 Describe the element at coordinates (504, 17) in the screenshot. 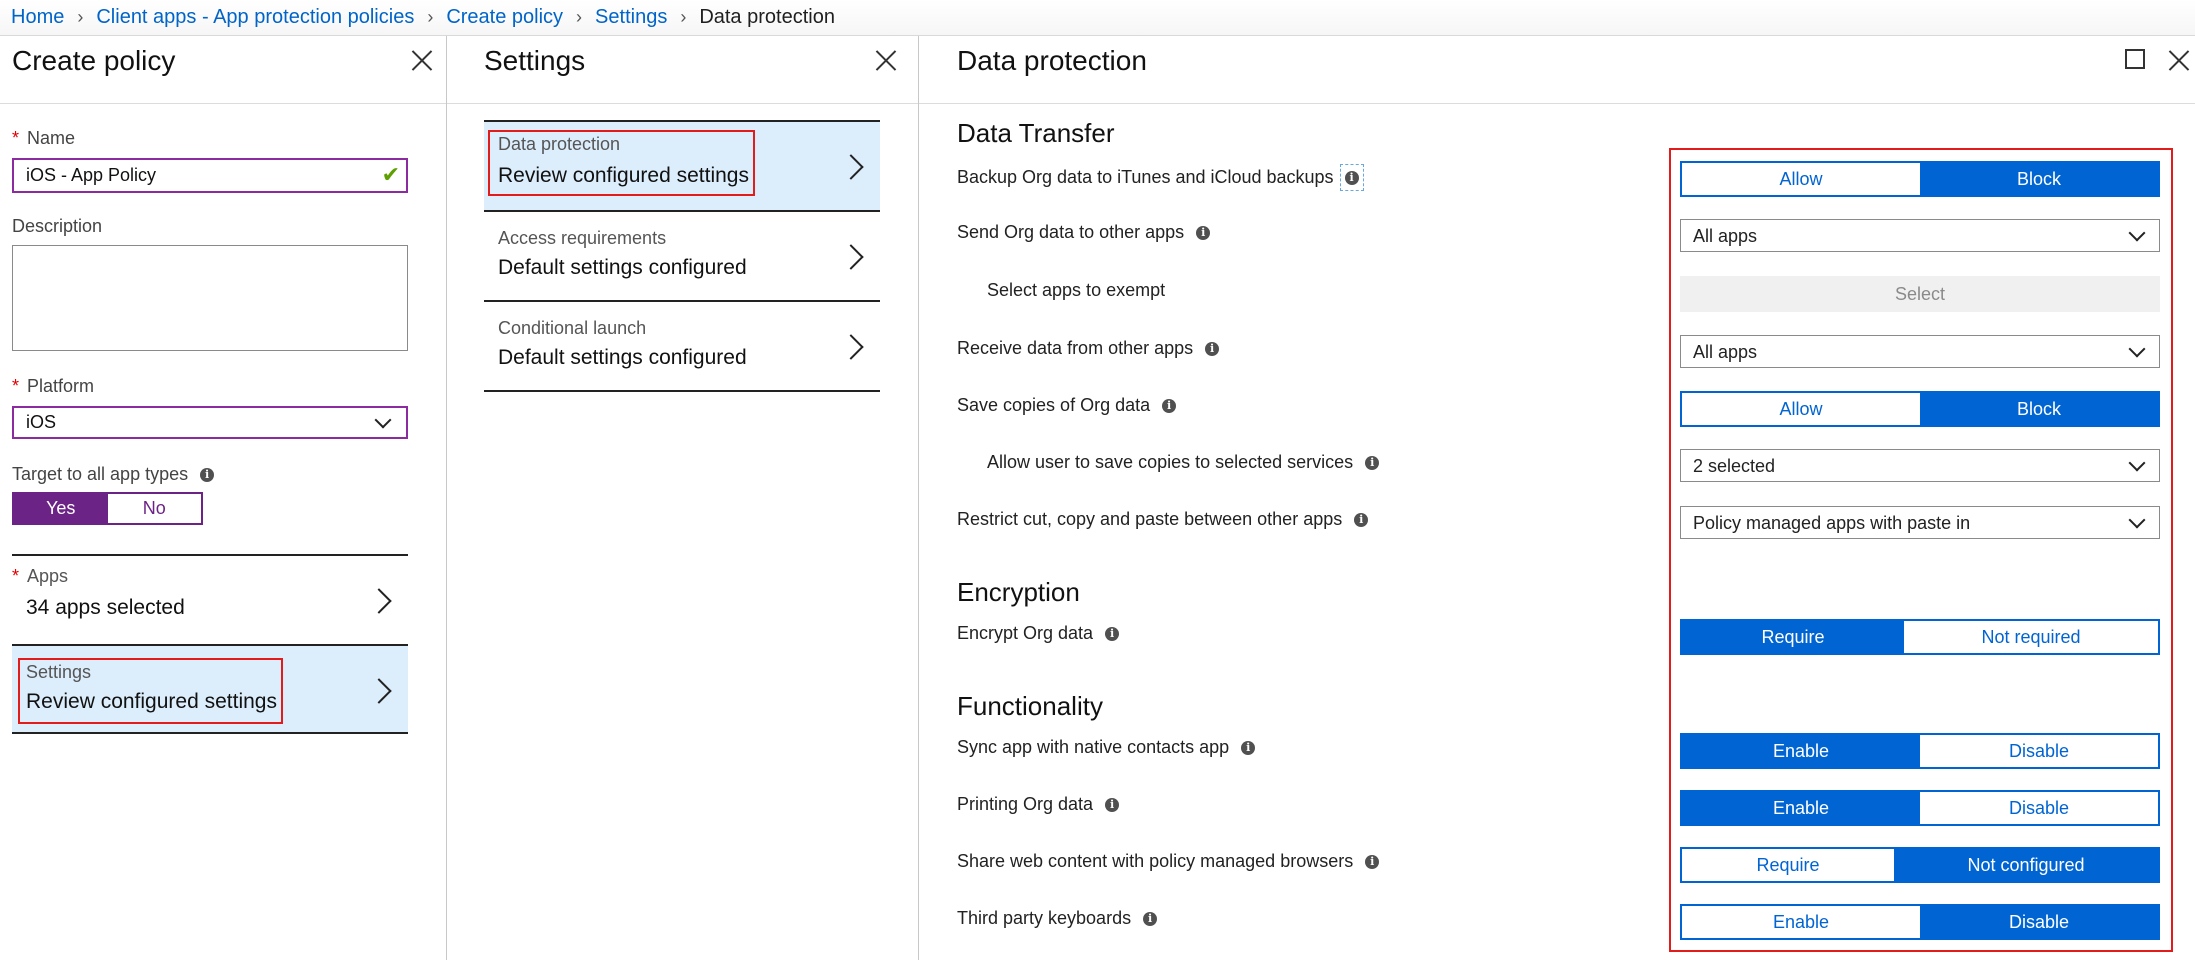

I see `breadcrumb-create-policy: Create policy` at that location.